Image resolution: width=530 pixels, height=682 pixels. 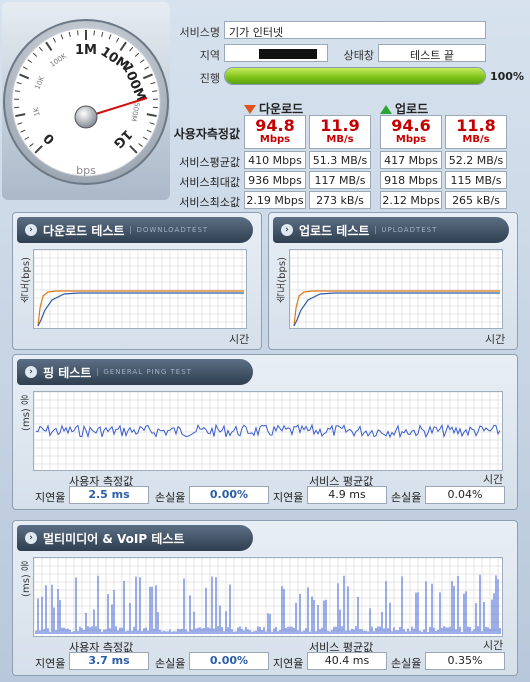 What do you see at coordinates (476, 160) in the screenshot?
I see `avg-up-mbs: 52.2 MB/s` at bounding box center [476, 160].